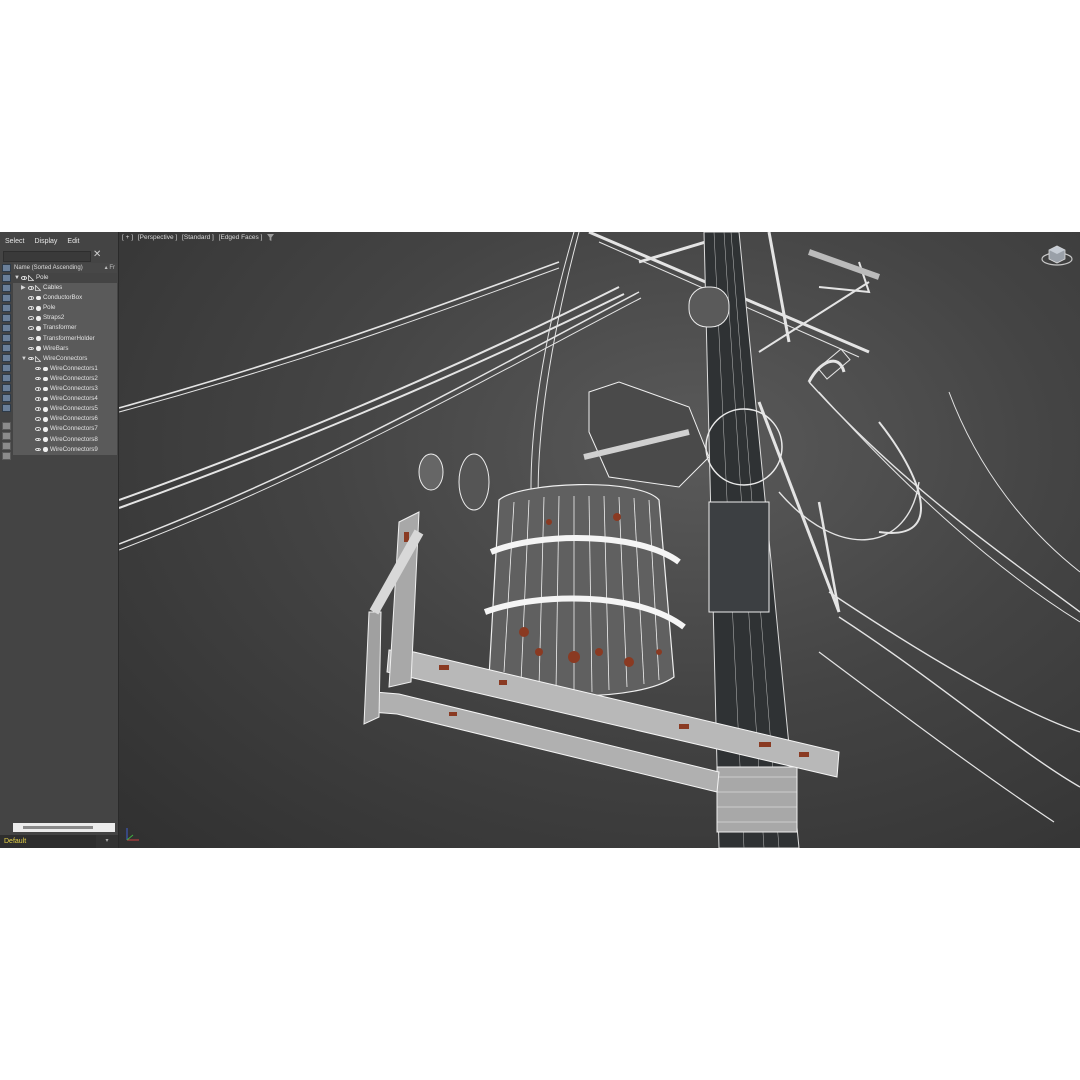  Describe the element at coordinates (6, 368) in the screenshot. I see `xref-icon` at that location.